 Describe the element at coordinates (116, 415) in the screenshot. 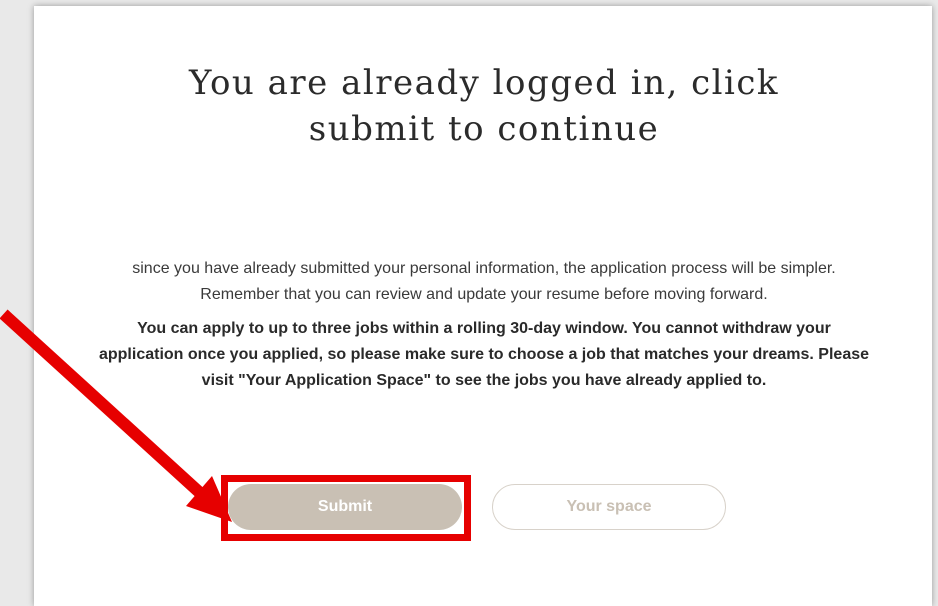

I see `arrow-icon` at that location.